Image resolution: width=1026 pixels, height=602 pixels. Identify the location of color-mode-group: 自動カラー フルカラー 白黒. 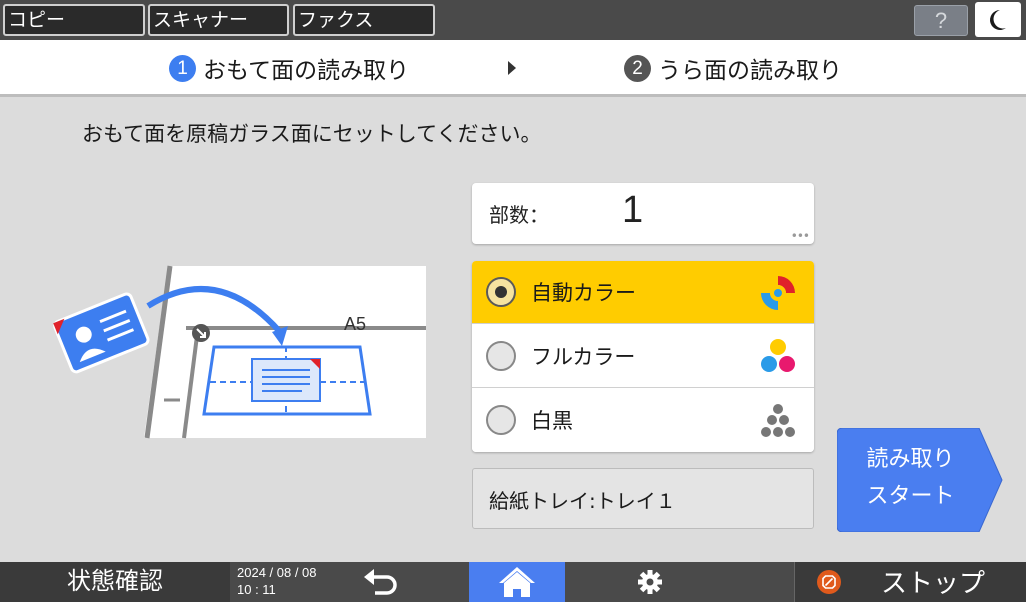
(643, 356).